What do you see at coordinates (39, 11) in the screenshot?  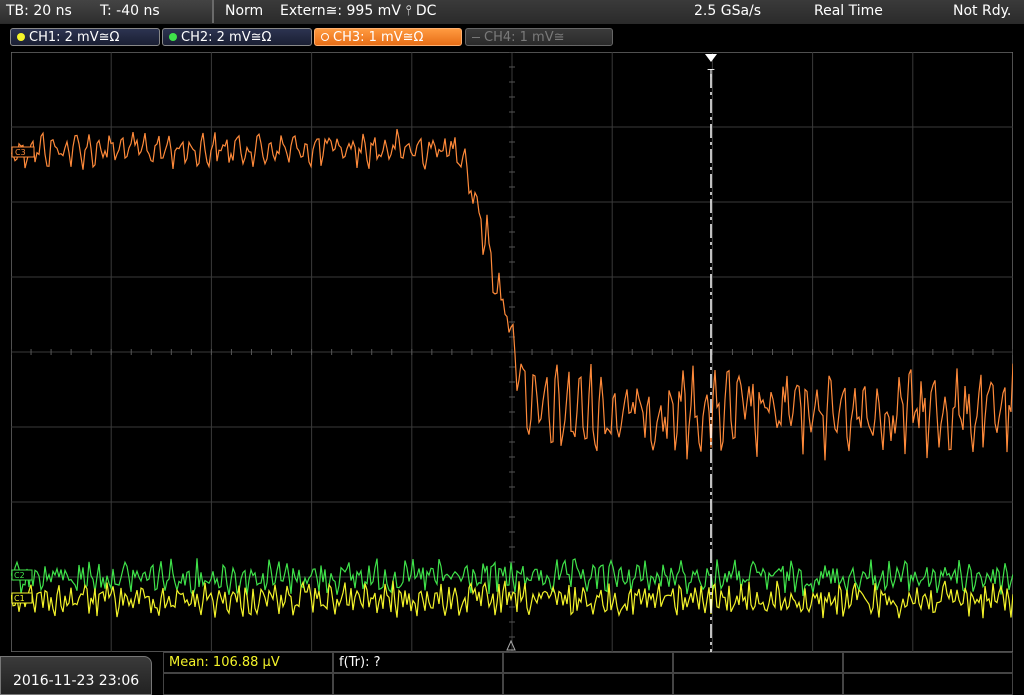 I see `timebase-label: TB: 20 ns` at bounding box center [39, 11].